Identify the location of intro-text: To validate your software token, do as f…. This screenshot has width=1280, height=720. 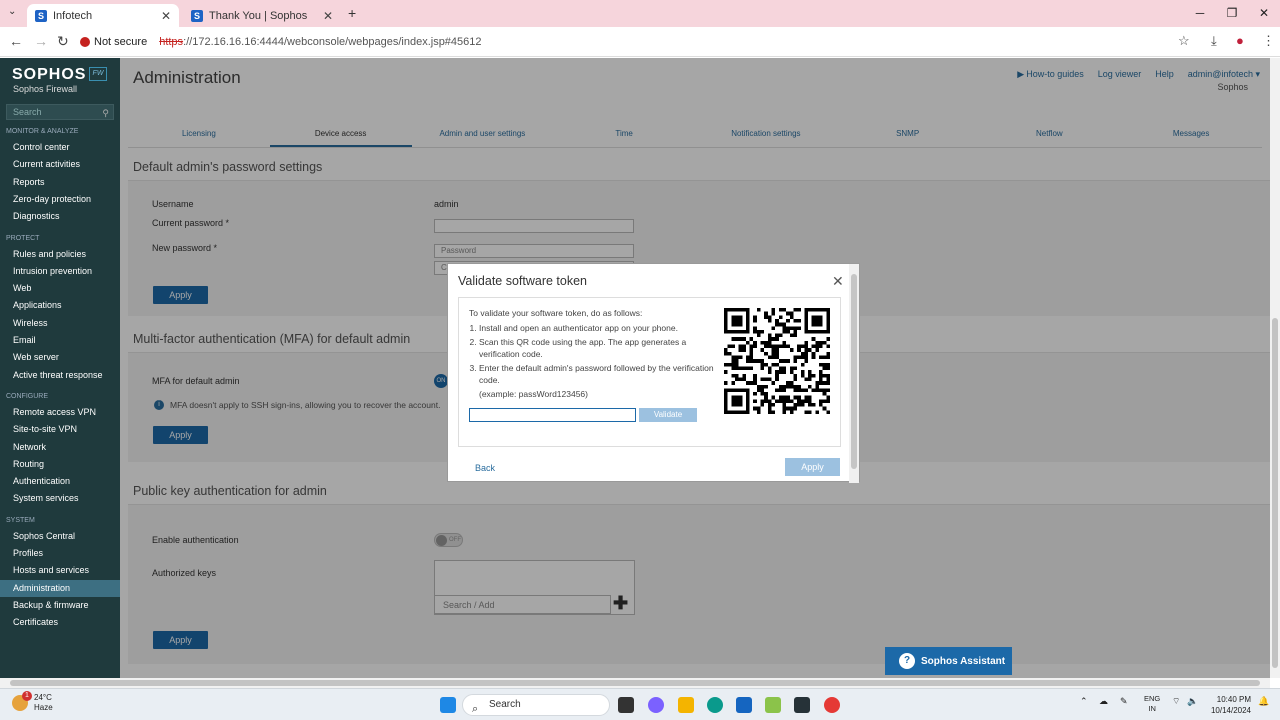
(556, 313).